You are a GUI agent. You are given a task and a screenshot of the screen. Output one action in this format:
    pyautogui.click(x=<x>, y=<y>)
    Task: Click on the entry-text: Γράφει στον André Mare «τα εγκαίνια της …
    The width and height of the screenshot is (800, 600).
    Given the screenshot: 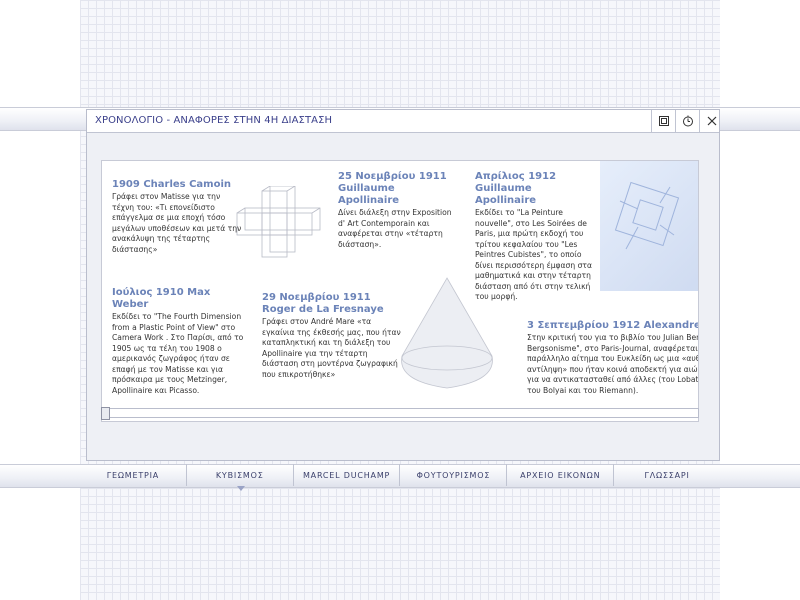 What is the action you would take?
    pyautogui.click(x=331, y=348)
    